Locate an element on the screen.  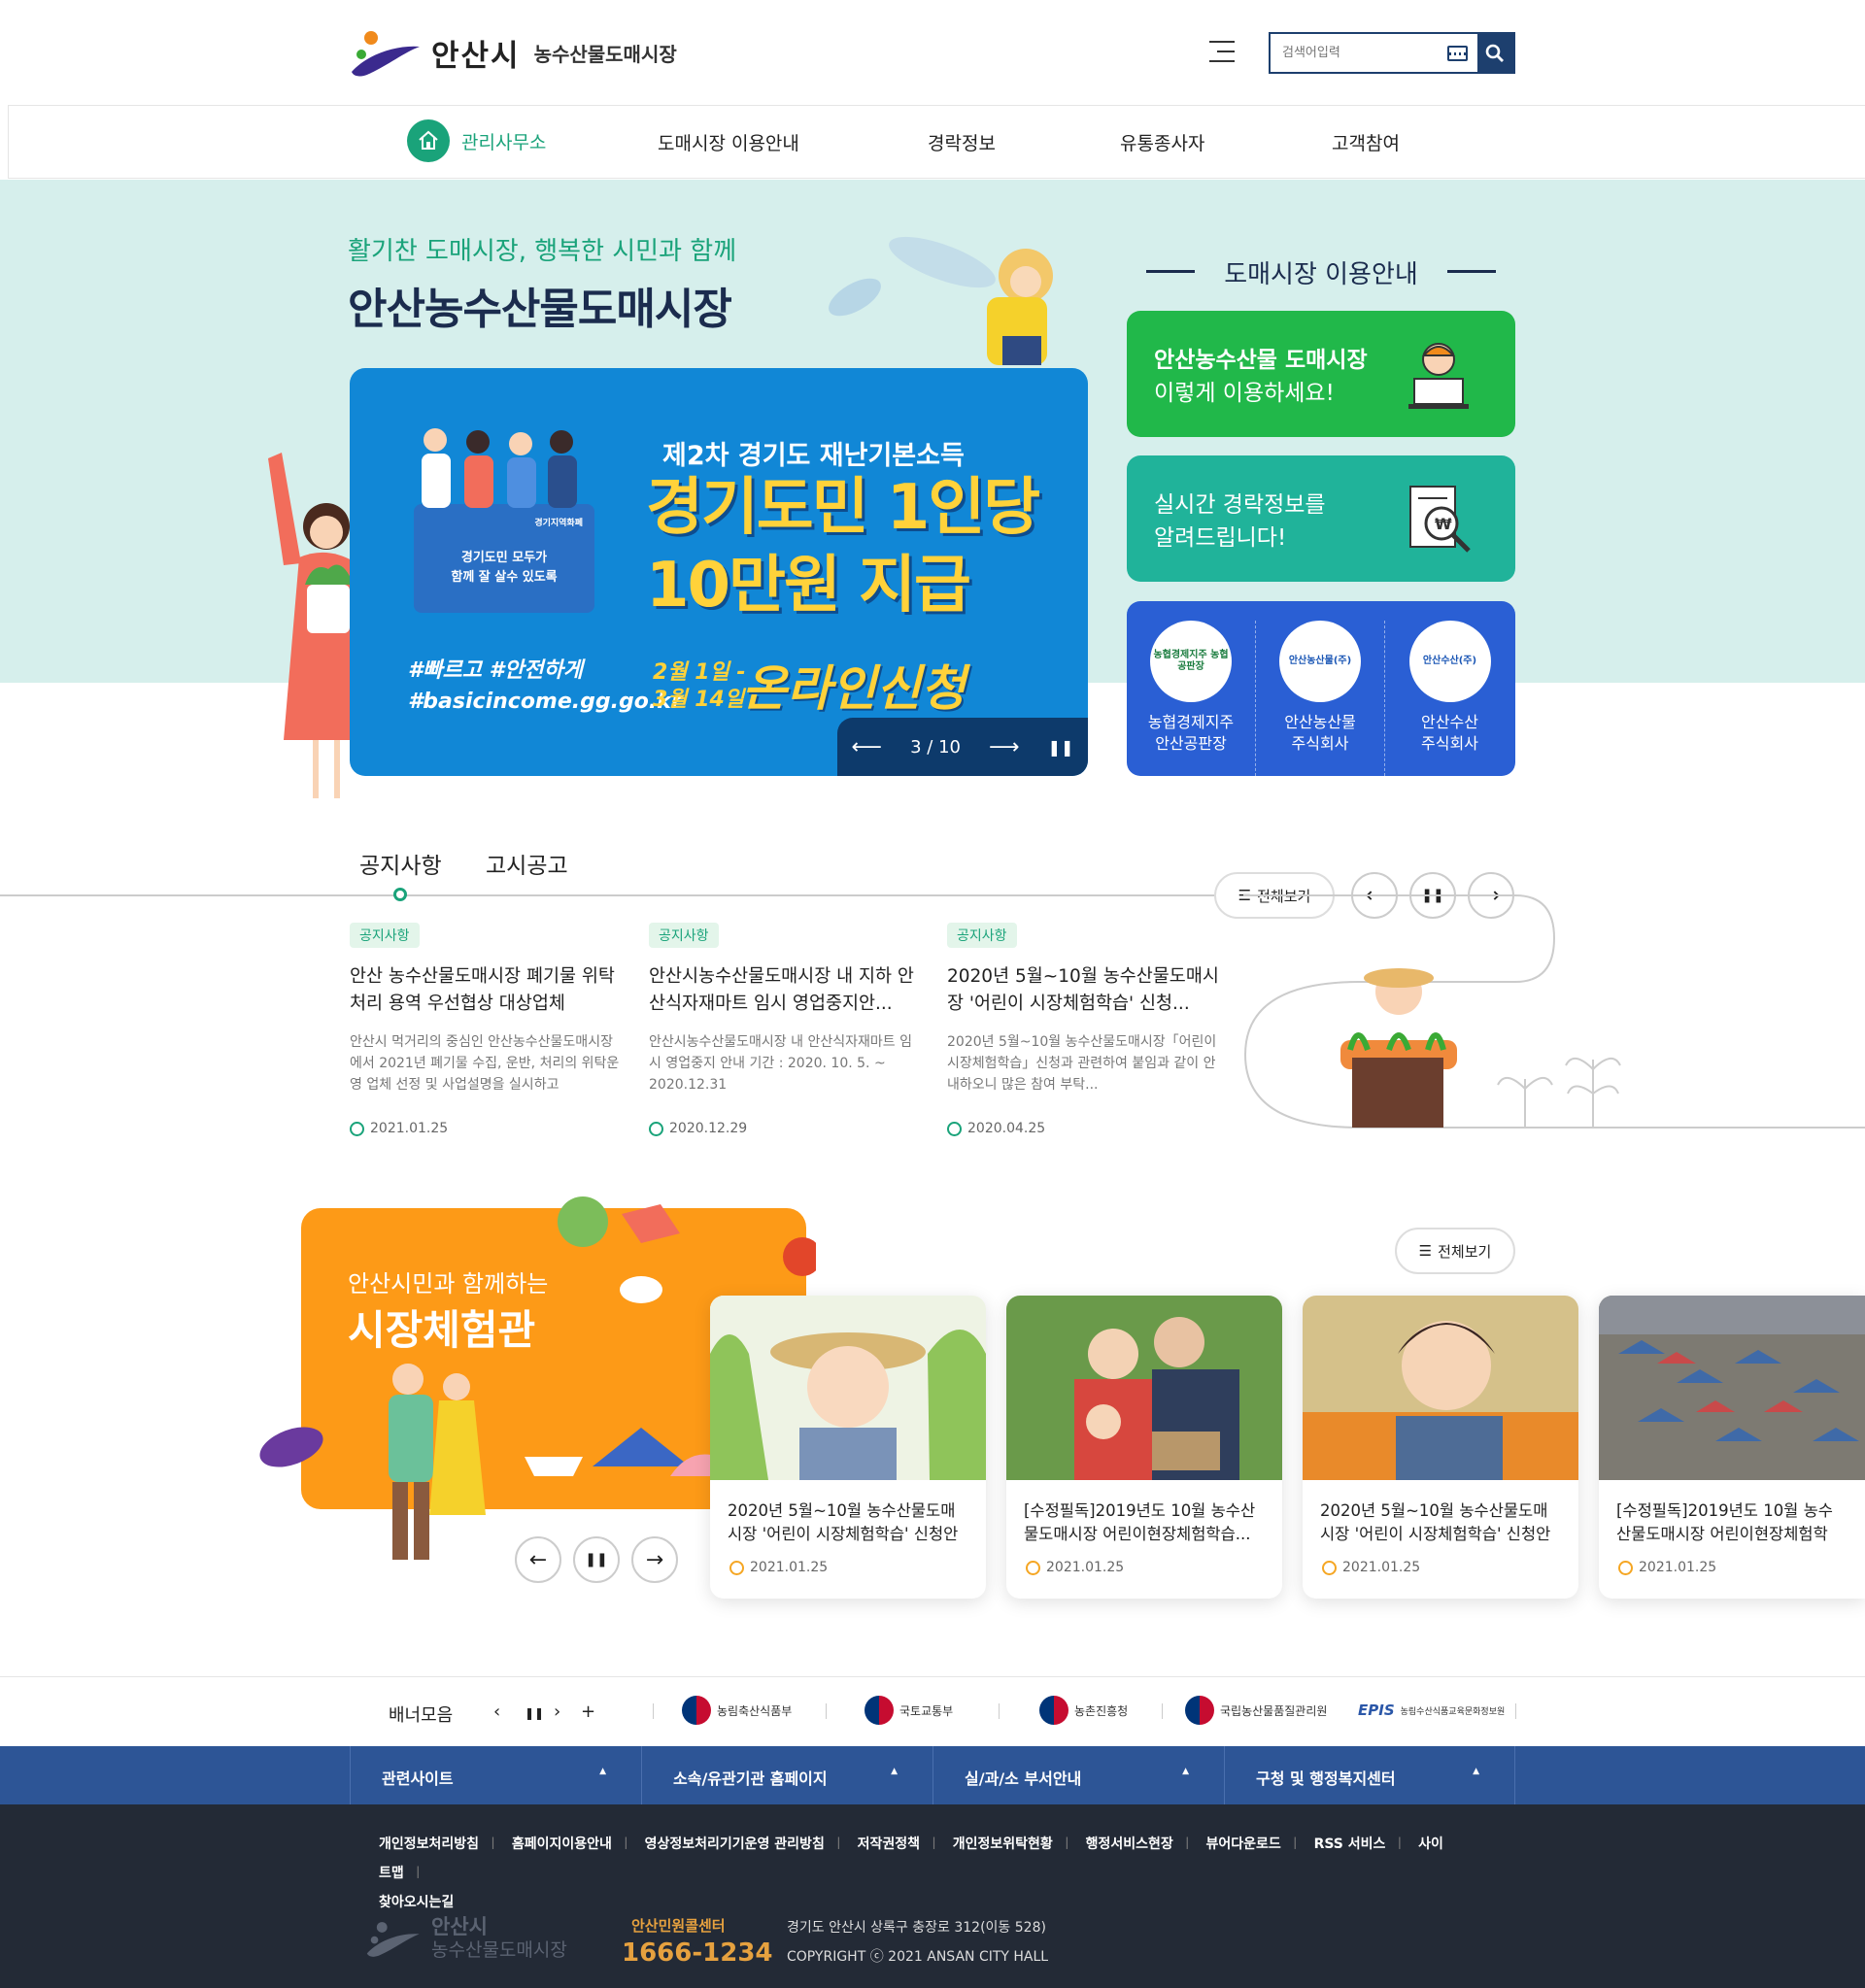
arrow-left-icon: ← is located at coordinates (538, 1559).